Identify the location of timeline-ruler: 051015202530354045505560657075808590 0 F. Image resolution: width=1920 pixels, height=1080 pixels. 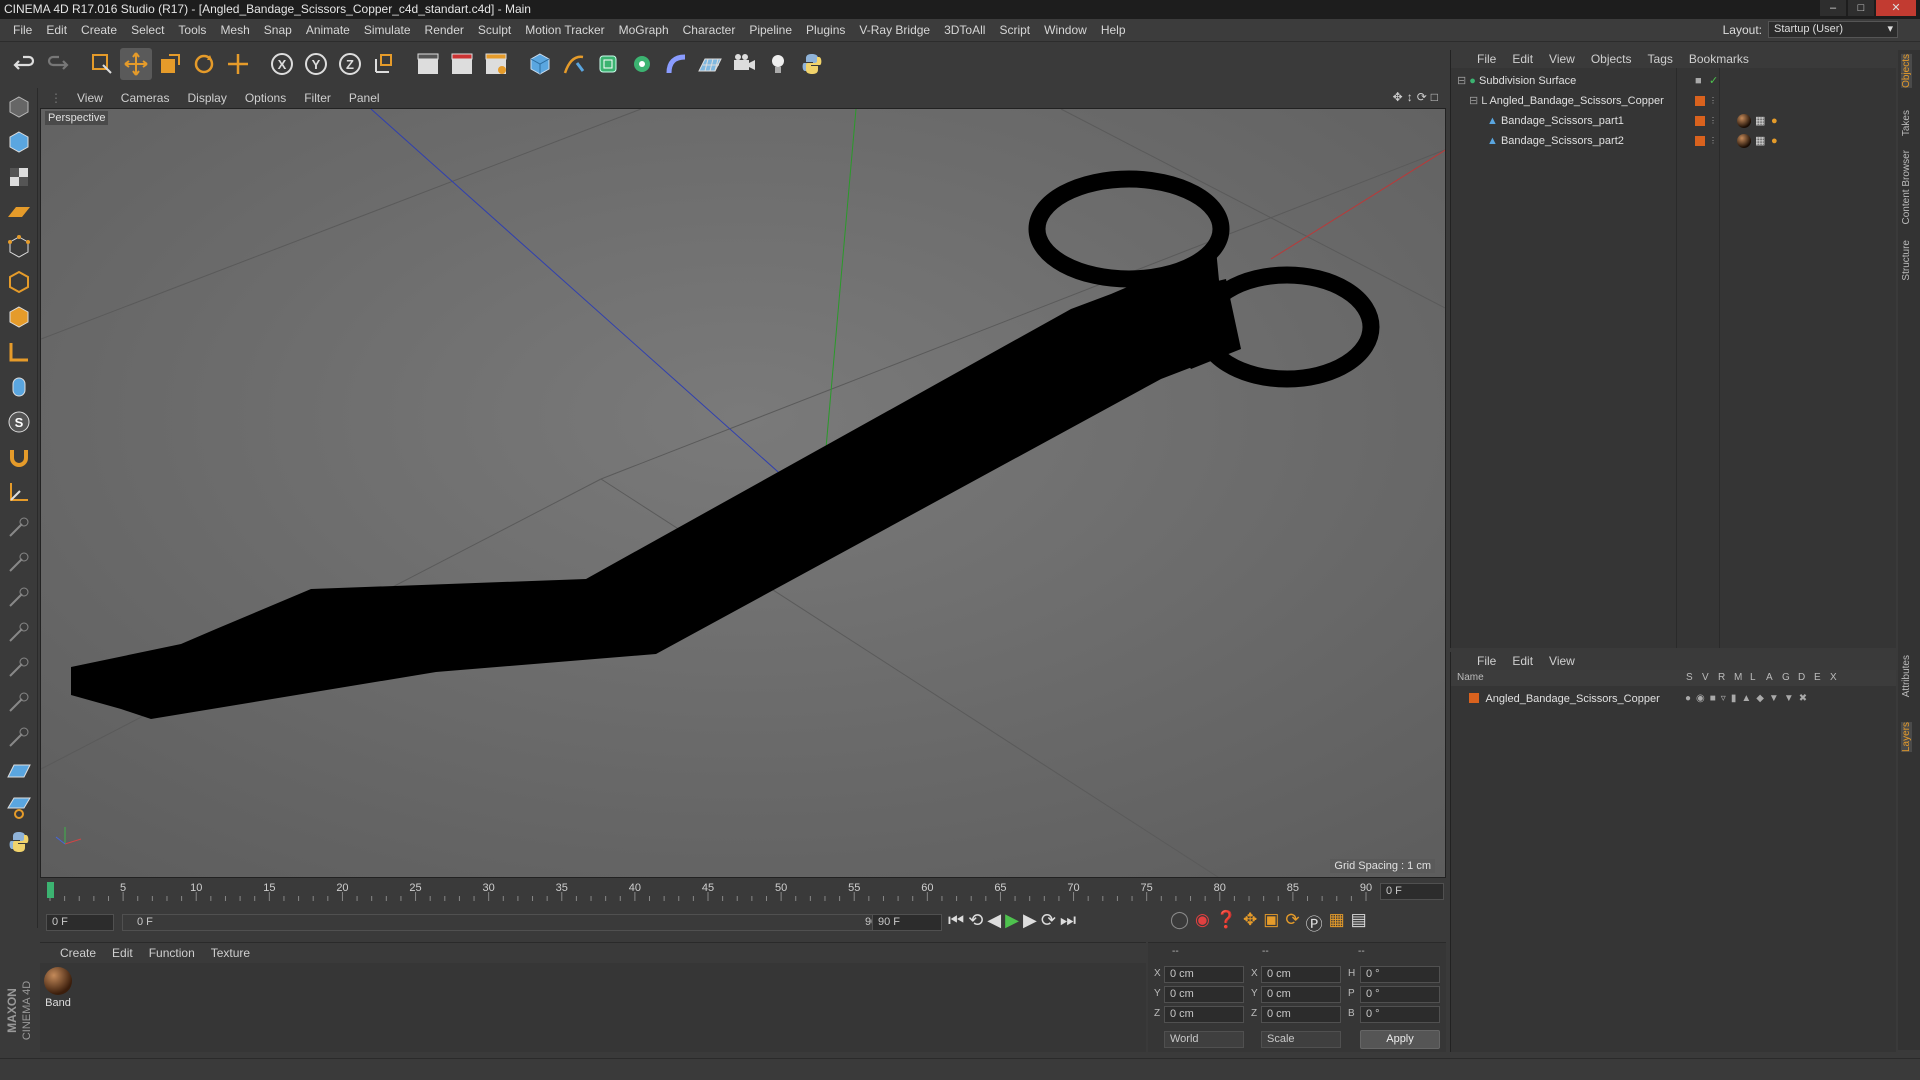
(743, 891).